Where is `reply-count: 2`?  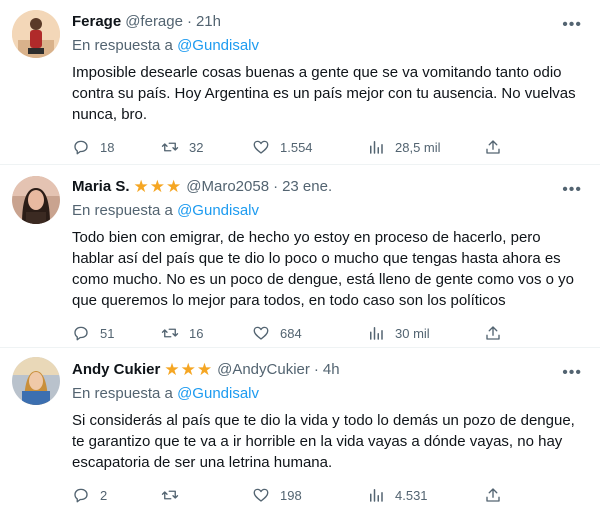 reply-count: 2 is located at coordinates (104, 495).